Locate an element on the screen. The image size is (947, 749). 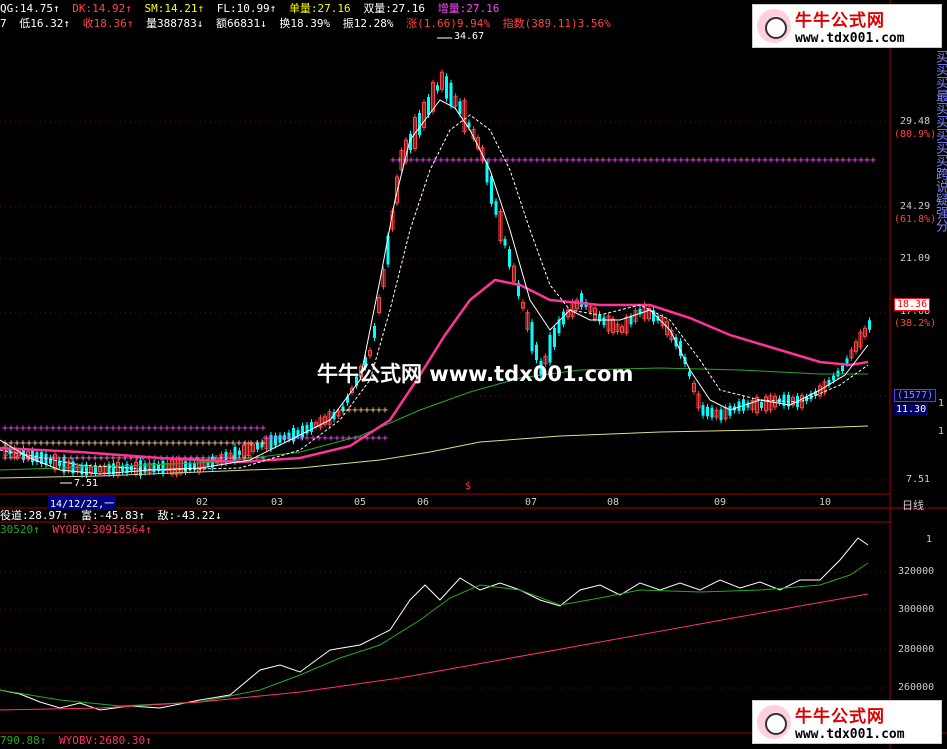
low-price-label: 7.51 is located at coordinates (86, 483).